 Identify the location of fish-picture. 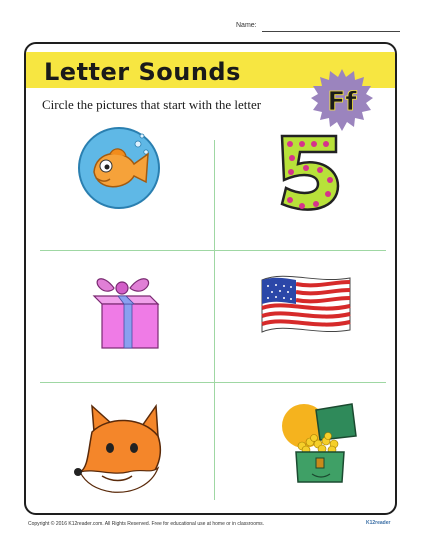
(119, 168).